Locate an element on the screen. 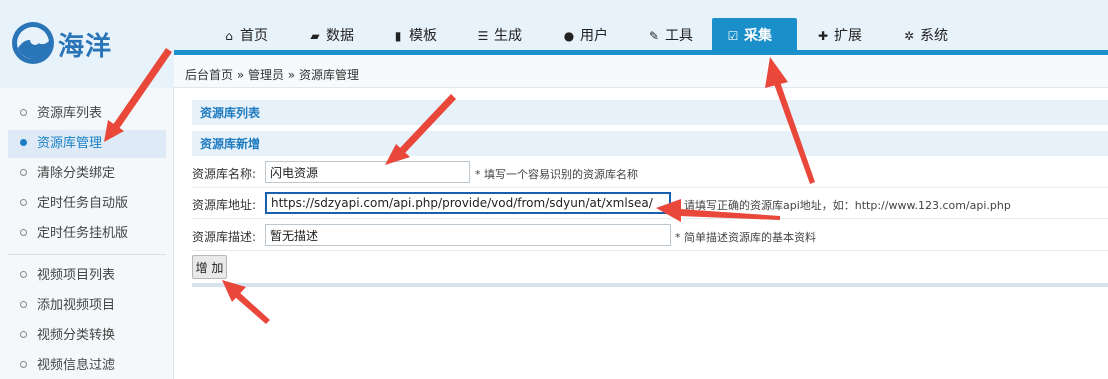 The height and width of the screenshot is (379, 1108). sidebar-item-cron-hang: 定时任务挂机版 is located at coordinates (87, 234).